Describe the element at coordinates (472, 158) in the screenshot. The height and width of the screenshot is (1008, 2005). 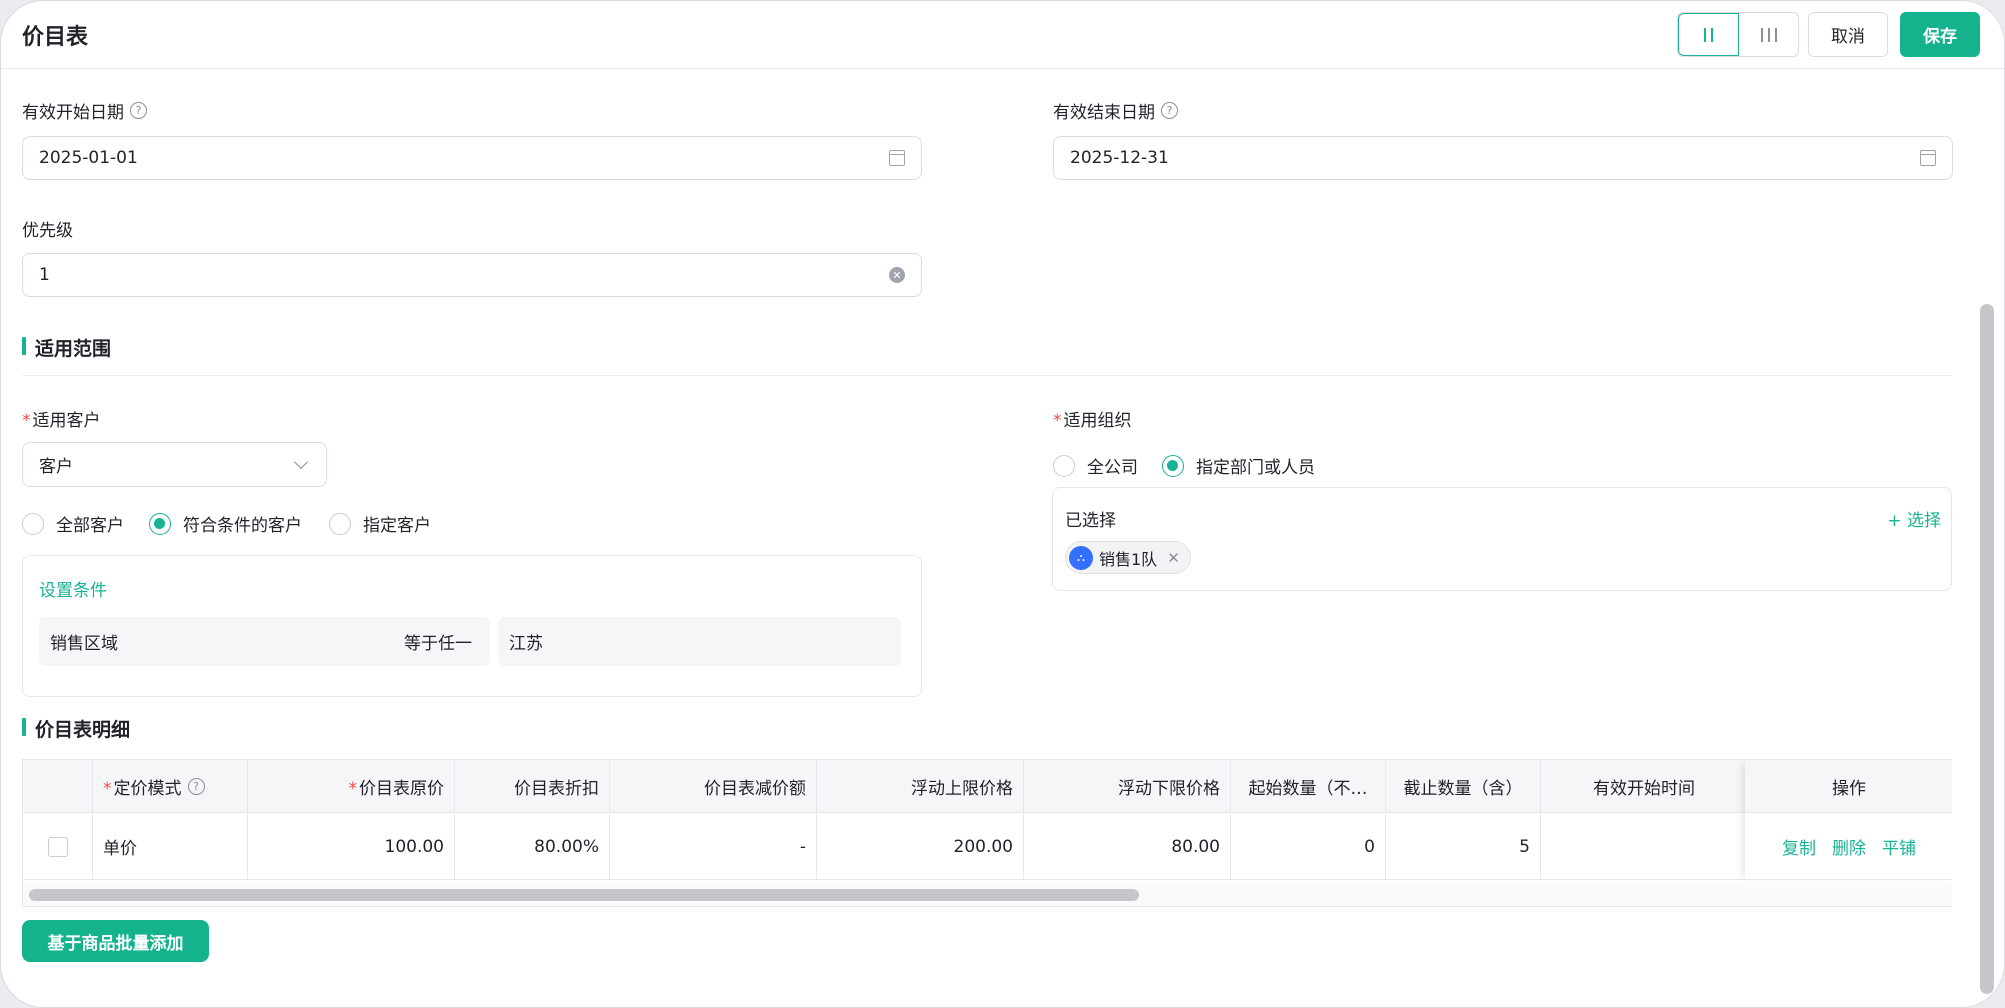
I see `start-date-input: 2025-01-01` at that location.